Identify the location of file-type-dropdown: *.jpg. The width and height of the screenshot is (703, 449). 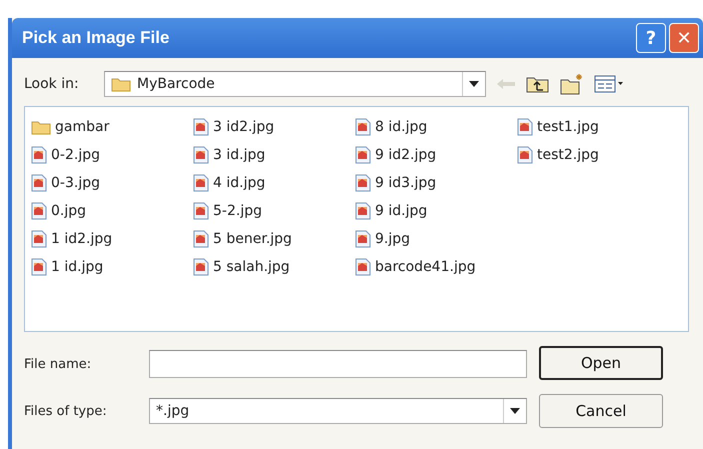
(338, 411).